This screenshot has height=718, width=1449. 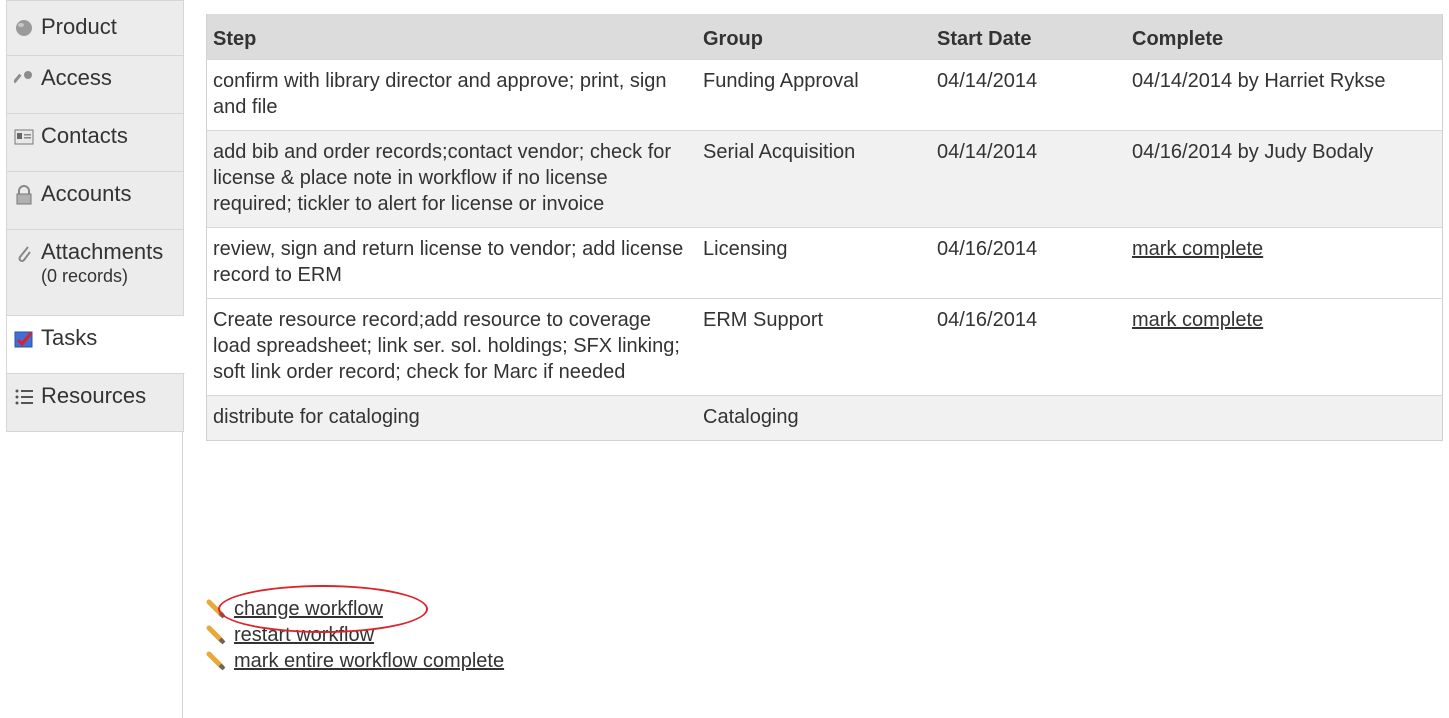 What do you see at coordinates (814, 347) in the screenshot?
I see `cell-group: ERM Support` at bounding box center [814, 347].